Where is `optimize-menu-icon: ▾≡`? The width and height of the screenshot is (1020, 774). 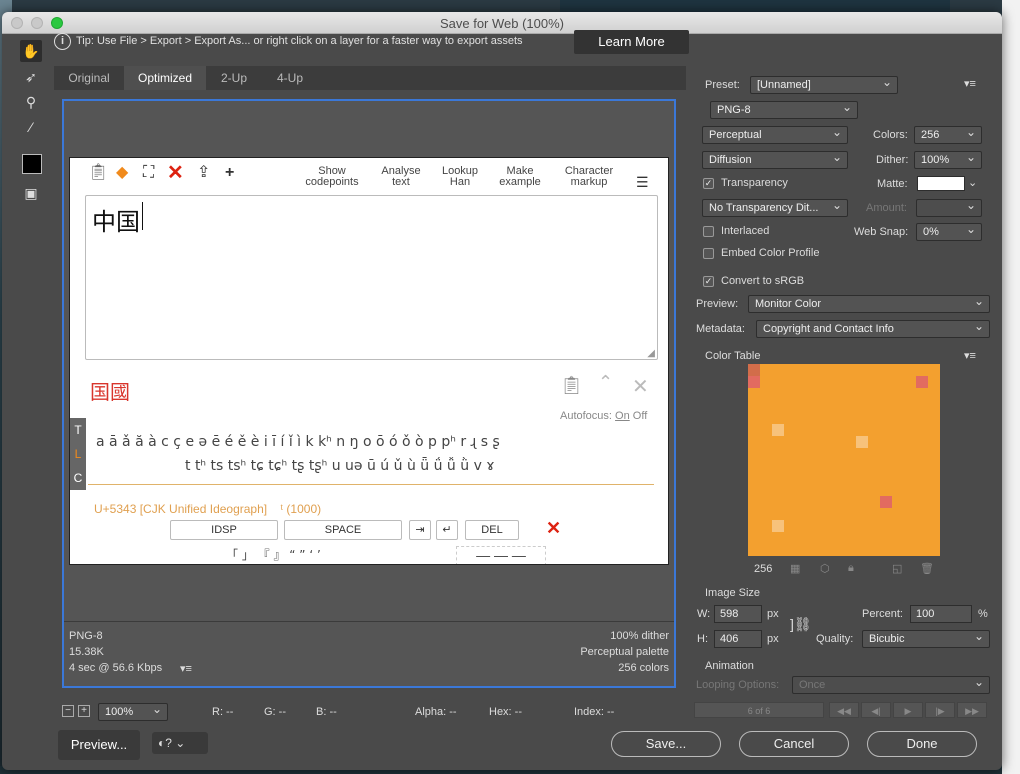 optimize-menu-icon: ▾≡ is located at coordinates (970, 83).